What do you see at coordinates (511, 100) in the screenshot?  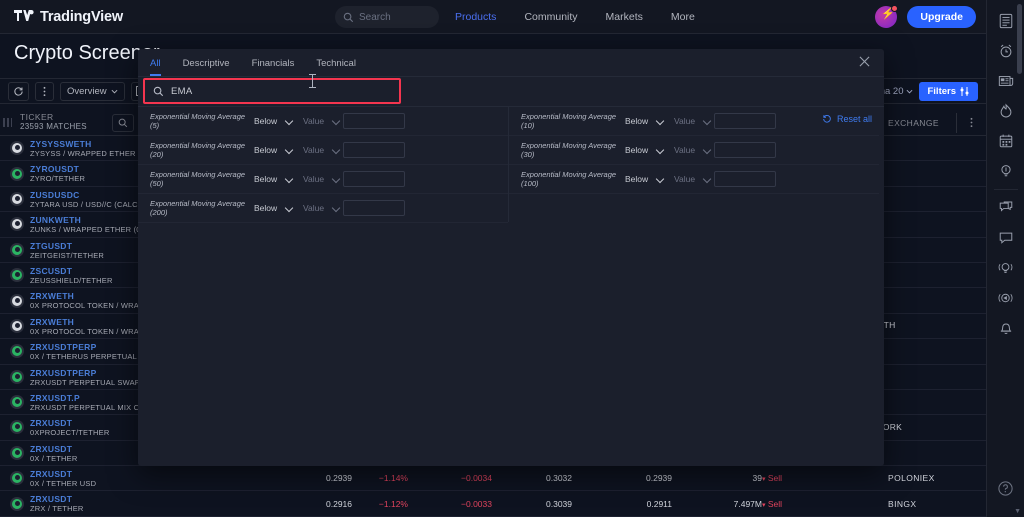 I see `modal-search-row: EMA Reset all` at bounding box center [511, 100].